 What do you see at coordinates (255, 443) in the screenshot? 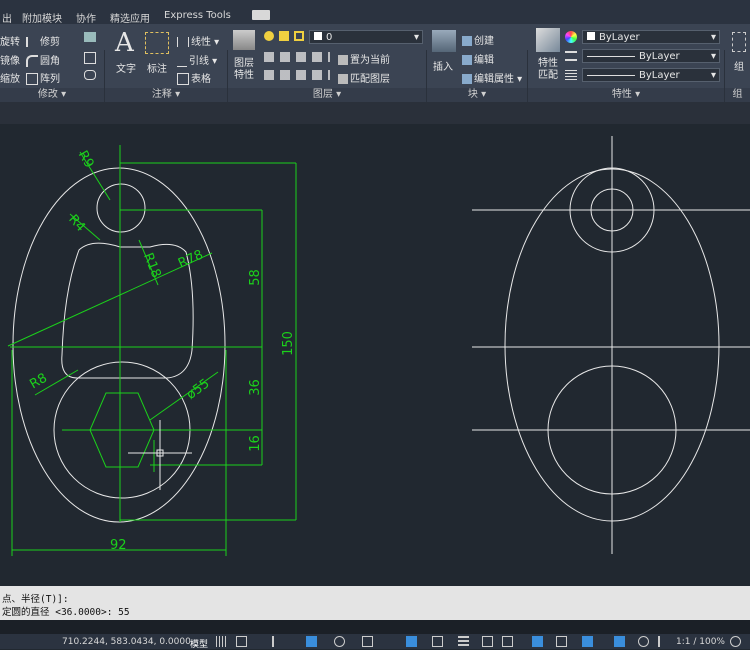
I see `dim-label-16: 16` at bounding box center [255, 443].